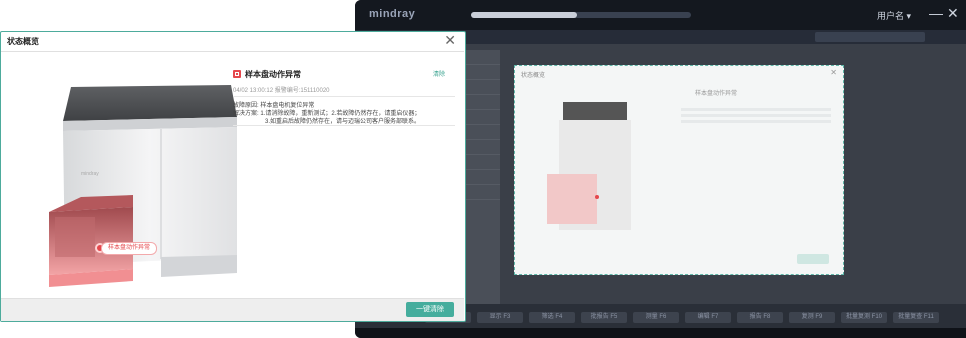 This screenshot has height=338, width=966. I want to click on function-key-button: 编辑 F7, so click(708, 317).